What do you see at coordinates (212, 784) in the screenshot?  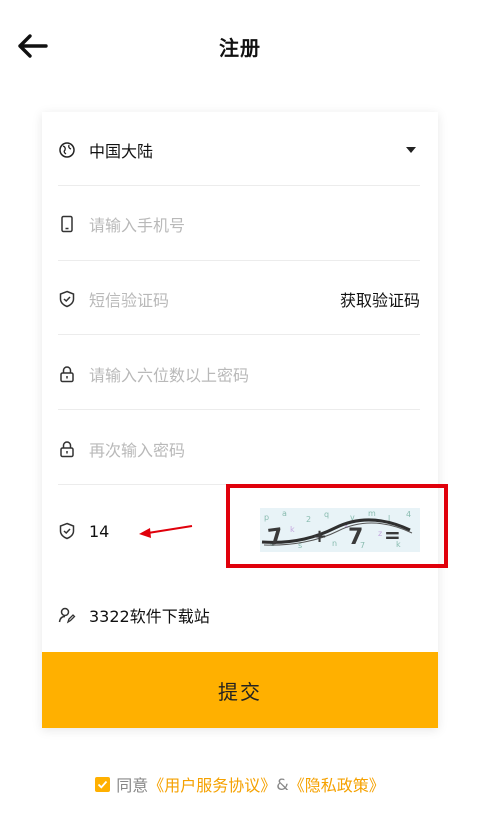 I see `terms-link: 《用户服务协议》` at bounding box center [212, 784].